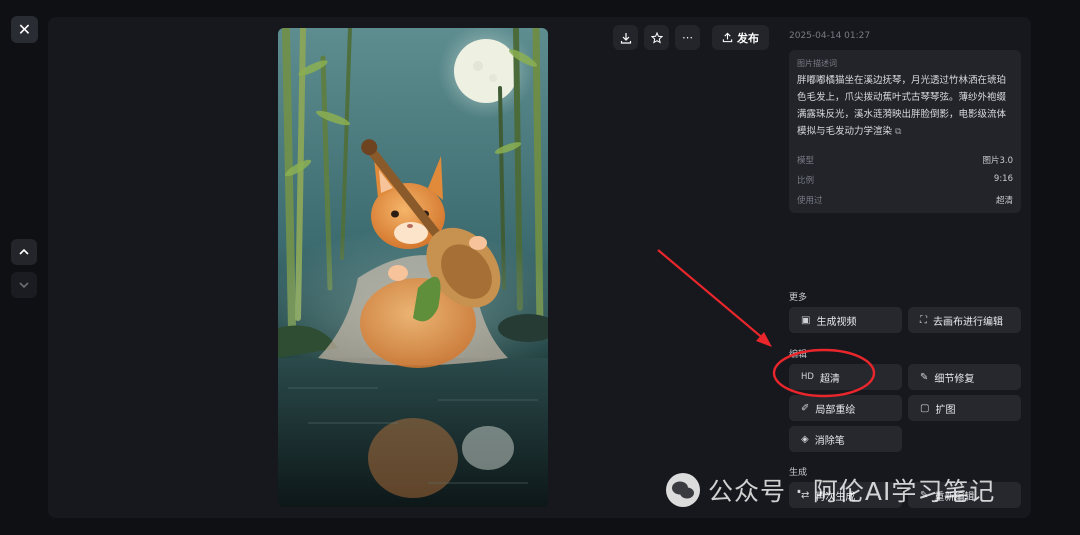 The width and height of the screenshot is (1080, 535). What do you see at coordinates (835, 410) in the screenshot?
I see `inpaint-label: 局部重绘` at bounding box center [835, 410].